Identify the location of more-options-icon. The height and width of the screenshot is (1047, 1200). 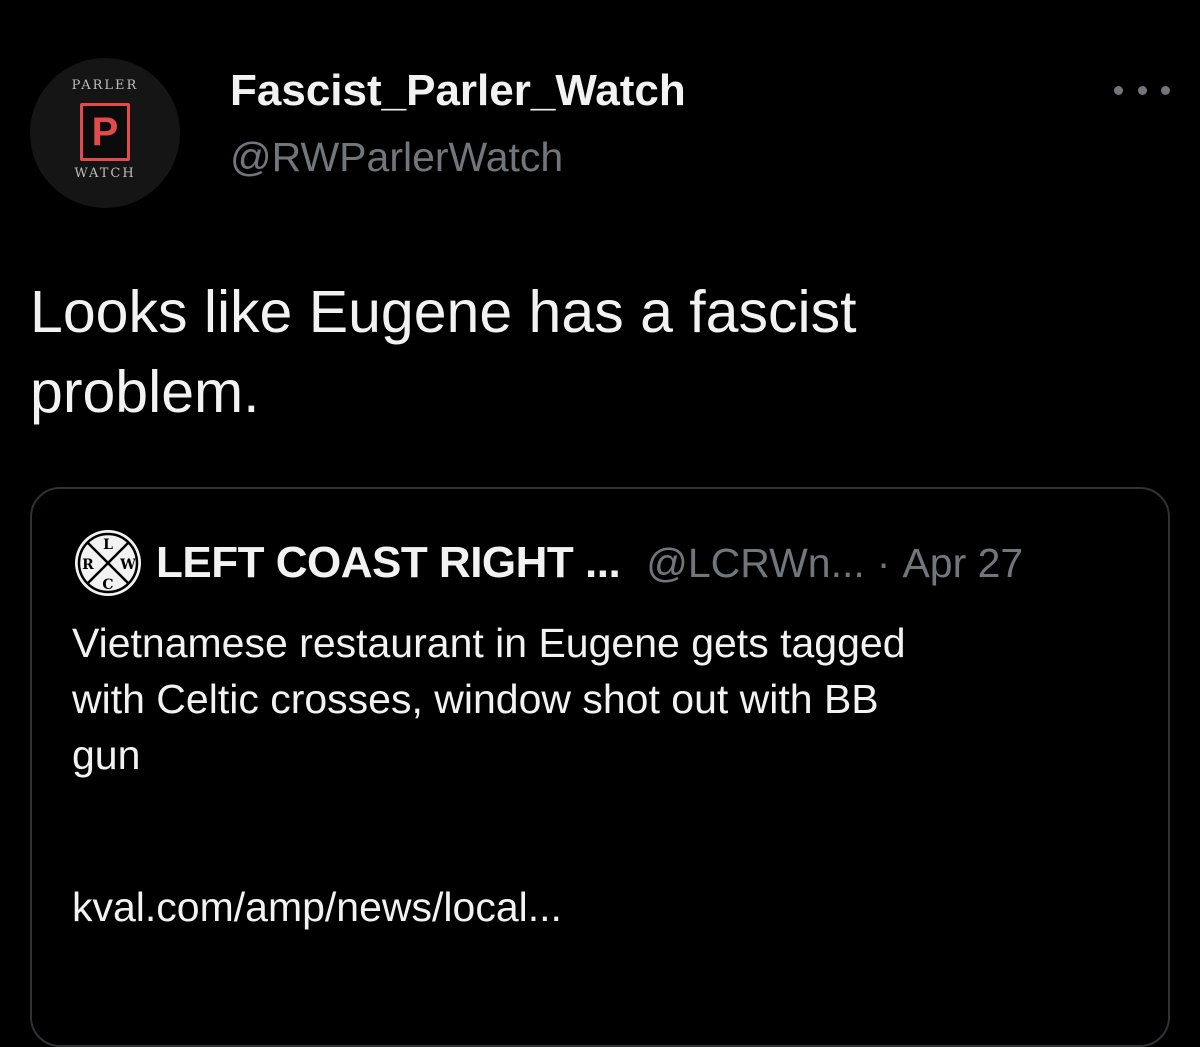
(1142, 90).